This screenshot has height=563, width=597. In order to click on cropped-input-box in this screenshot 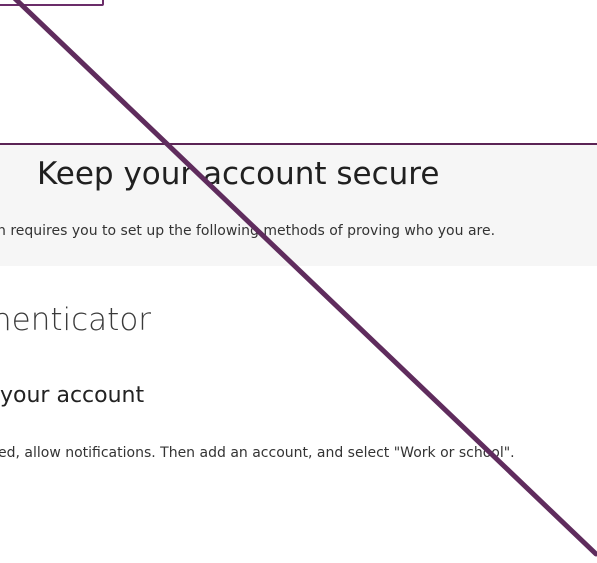, I will do `click(52, 3)`.